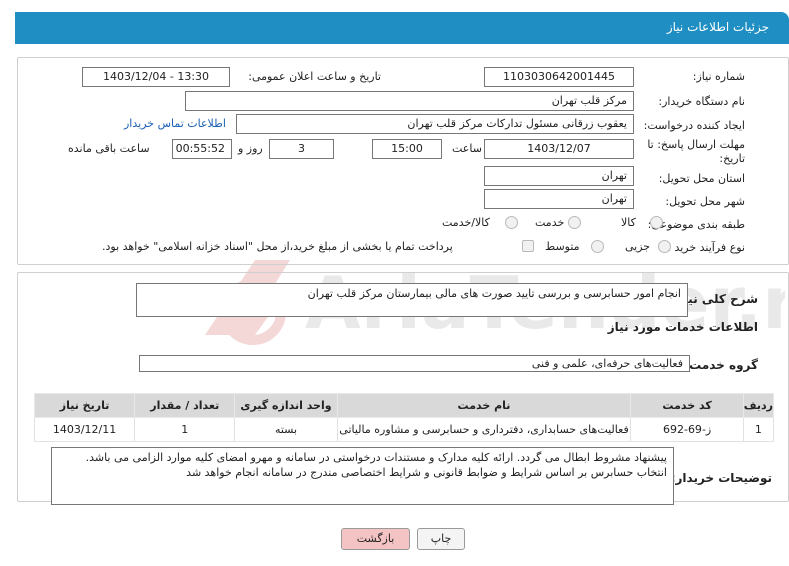 This screenshot has height=566, width=789. Describe the element at coordinates (250, 148) in the screenshot. I see `days-label: روز و` at that location.